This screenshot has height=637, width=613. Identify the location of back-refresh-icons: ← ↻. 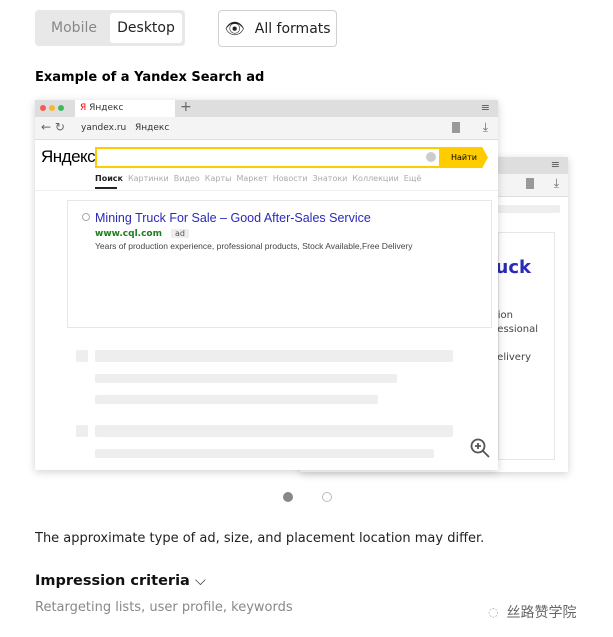
(53, 127).